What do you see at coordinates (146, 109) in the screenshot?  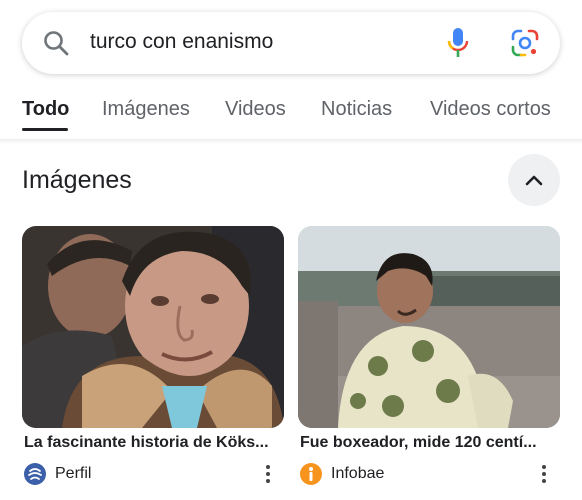 I see `tab-imagenes: Imágenes` at bounding box center [146, 109].